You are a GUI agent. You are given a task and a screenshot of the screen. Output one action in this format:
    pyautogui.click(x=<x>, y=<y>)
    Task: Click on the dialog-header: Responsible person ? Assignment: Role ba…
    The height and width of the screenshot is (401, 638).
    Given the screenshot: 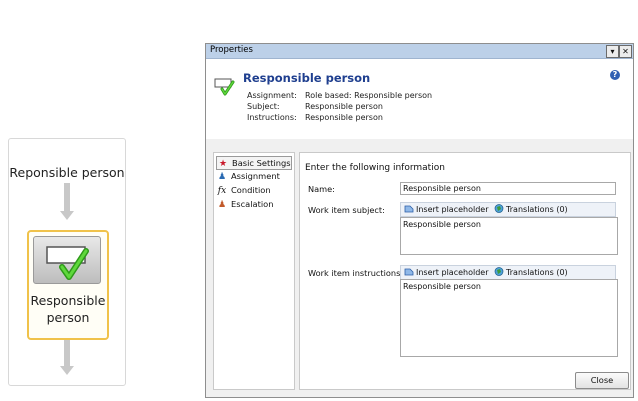 What is the action you would take?
    pyautogui.click(x=419, y=99)
    